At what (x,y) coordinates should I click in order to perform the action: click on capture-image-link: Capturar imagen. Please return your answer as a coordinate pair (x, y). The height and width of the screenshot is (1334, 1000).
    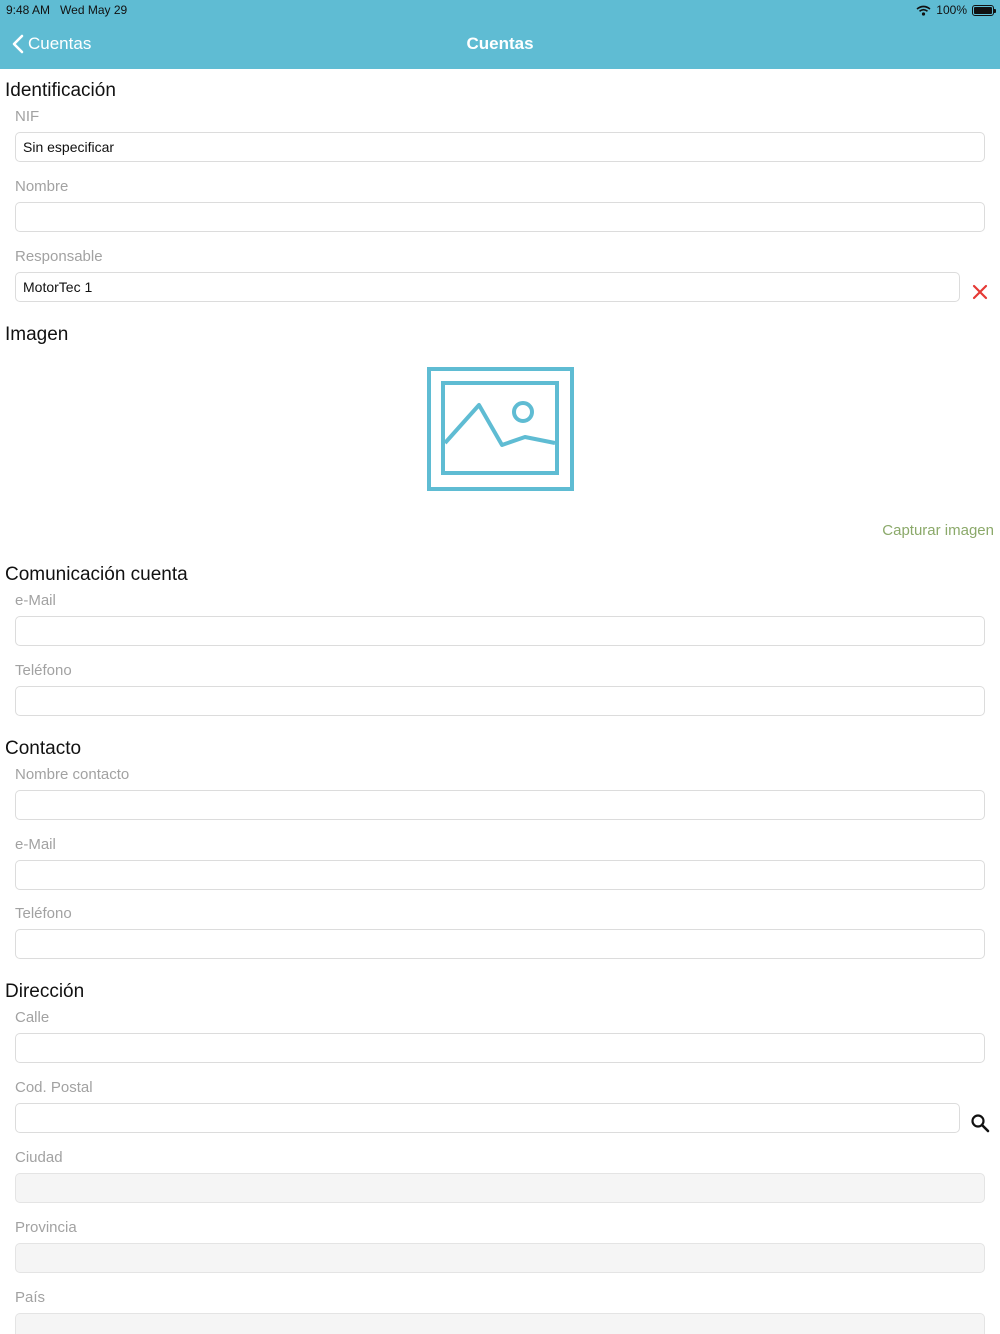
    Looking at the image, I should click on (938, 530).